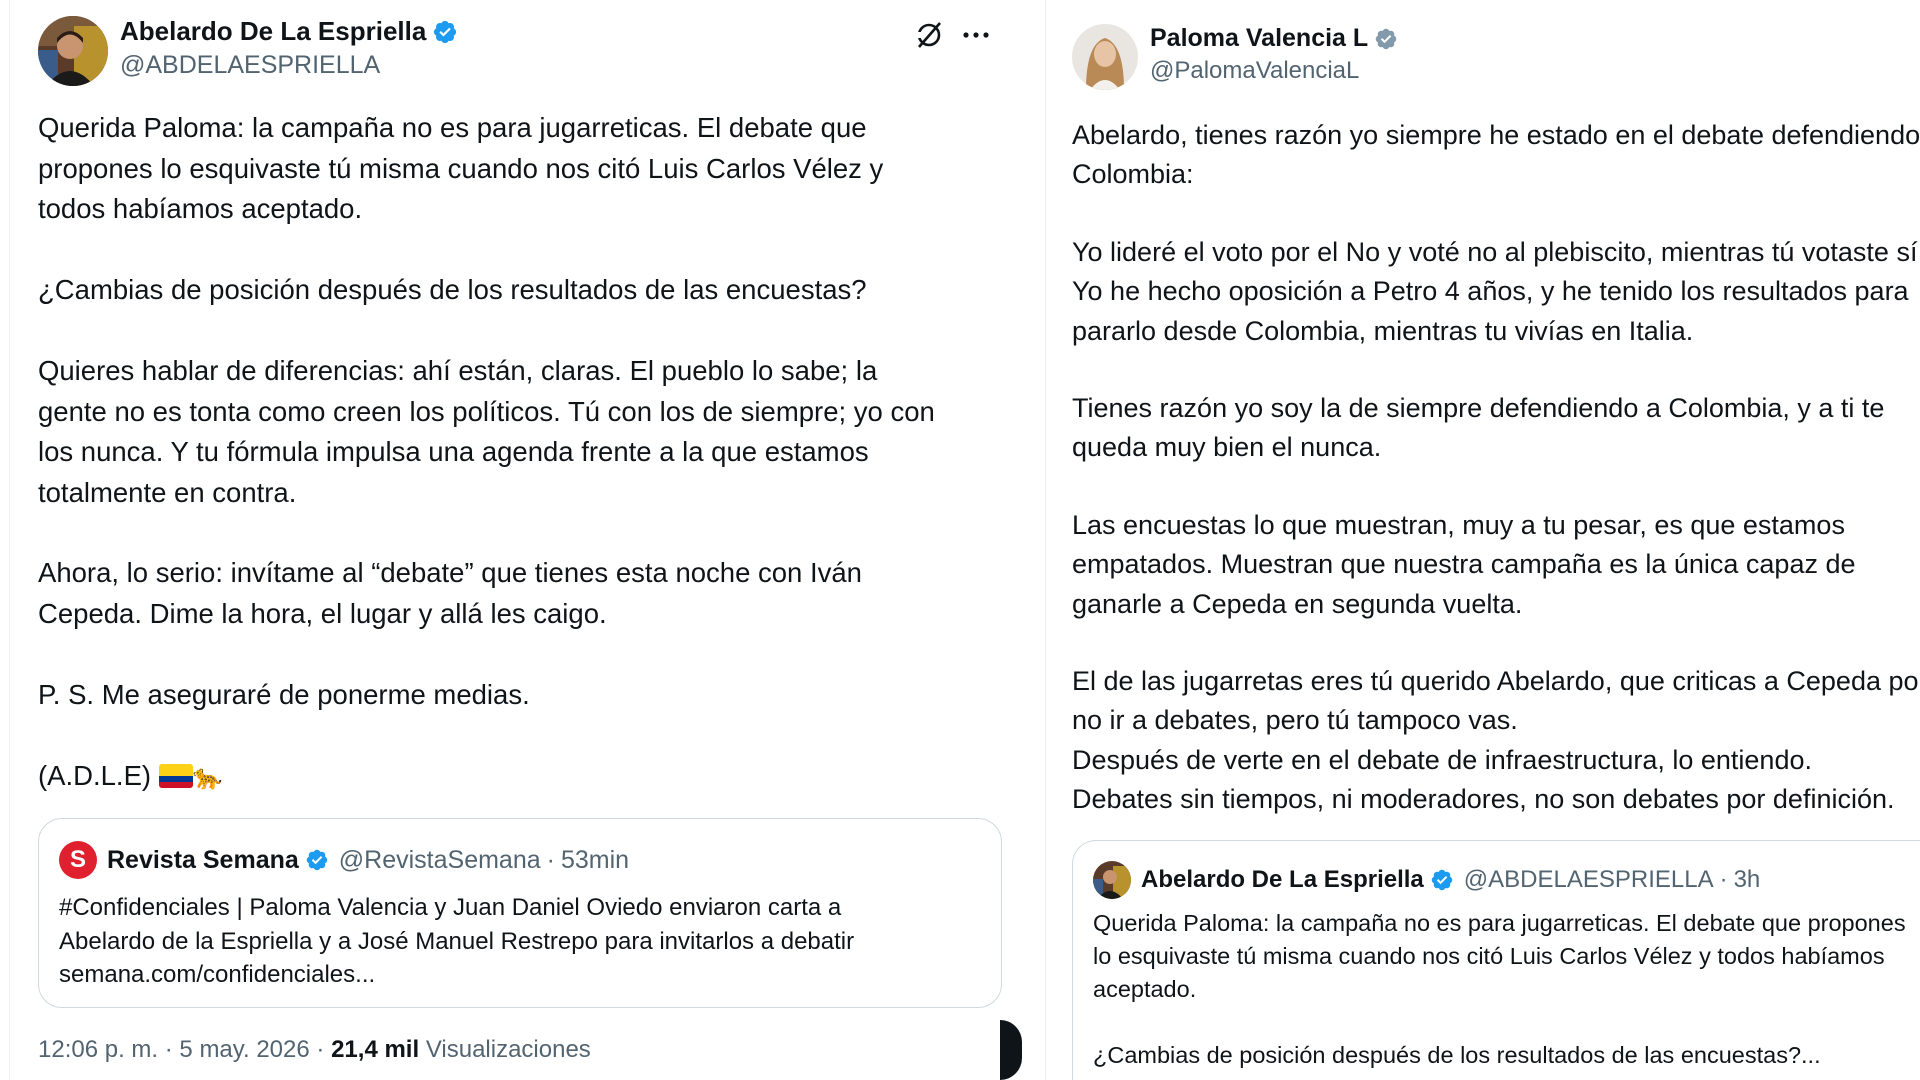 The height and width of the screenshot is (1080, 1920). I want to click on panel-divider, so click(1045, 540).